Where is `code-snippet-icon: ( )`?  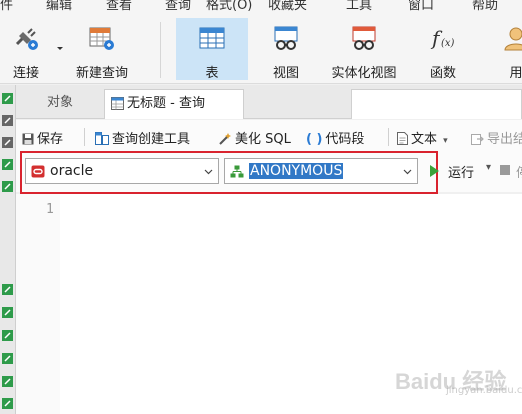
code-snippet-icon: ( ) is located at coordinates (314, 139).